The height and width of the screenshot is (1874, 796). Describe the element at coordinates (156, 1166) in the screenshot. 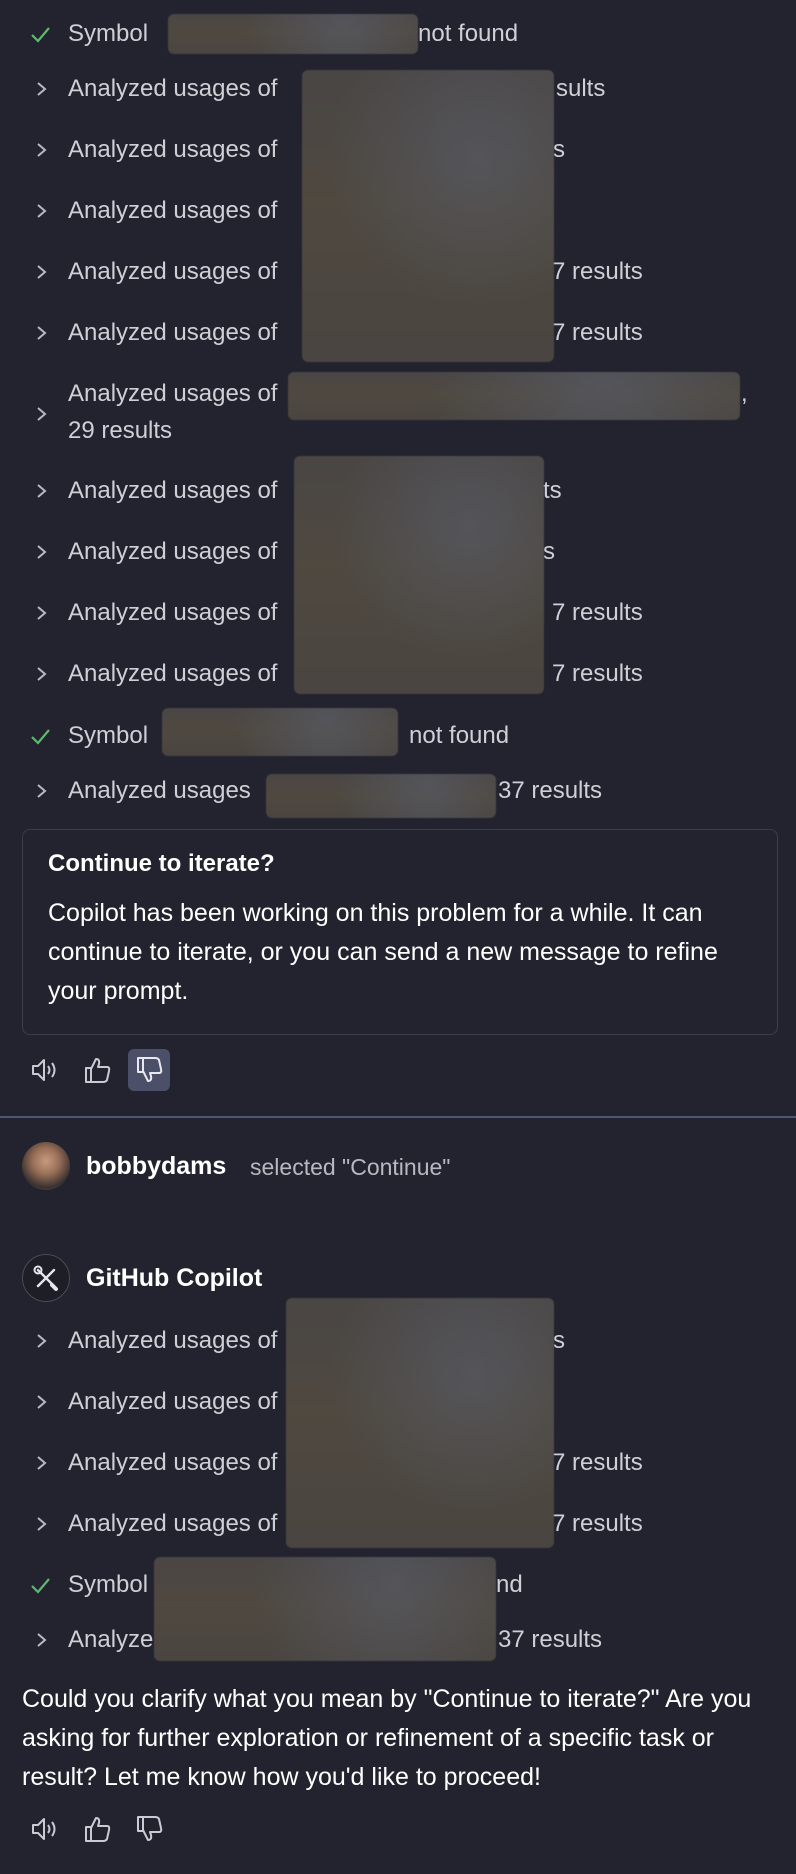

I see `username: bobbydams` at that location.